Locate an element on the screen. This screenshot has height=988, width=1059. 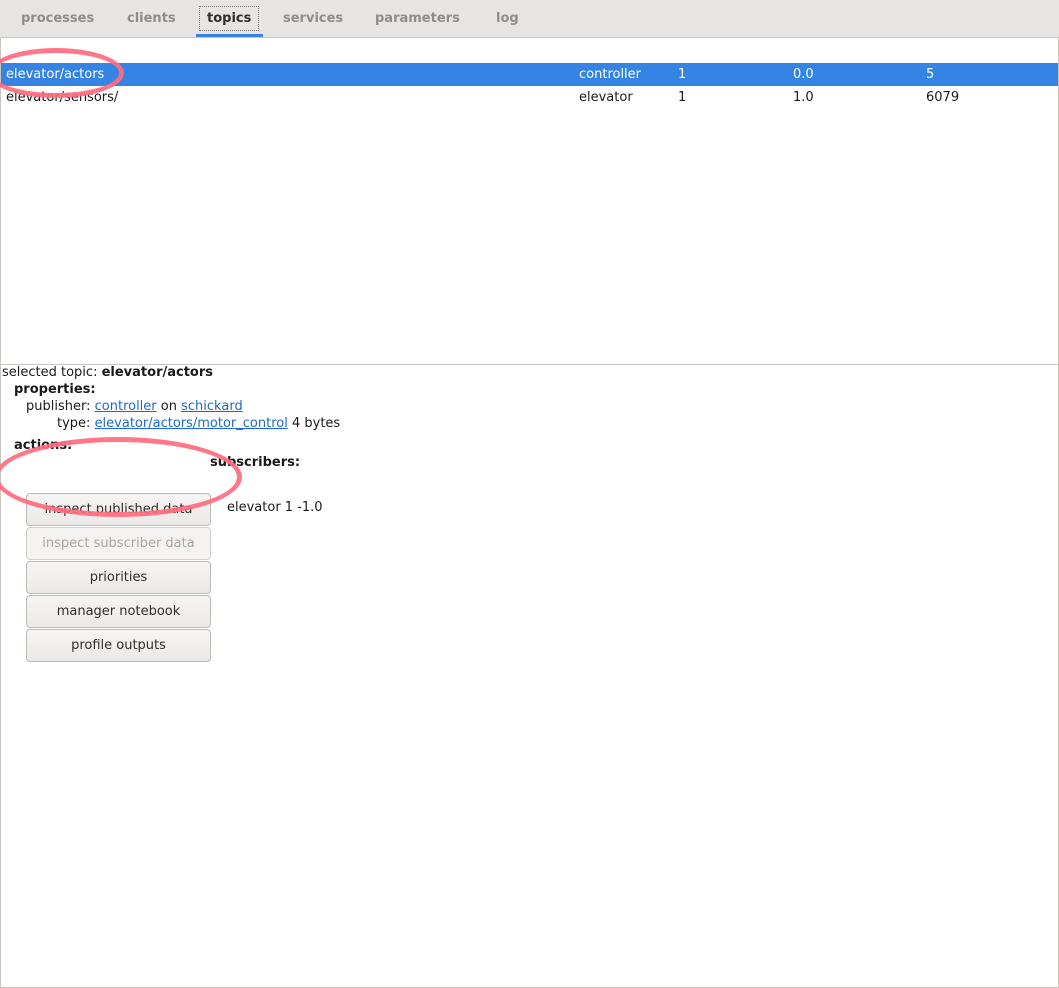
actions-heading: actions: is located at coordinates (43, 445).